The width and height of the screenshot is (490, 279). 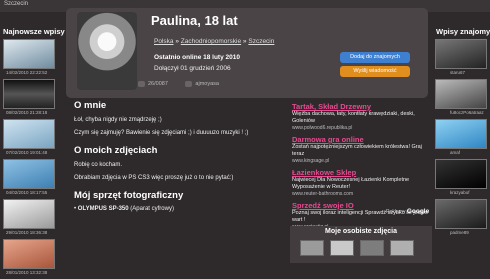 What do you see at coordinates (27, 232) in the screenshot?
I see `recent-entry-date: 29/01/2010 18:36:38` at bounding box center [27, 232].